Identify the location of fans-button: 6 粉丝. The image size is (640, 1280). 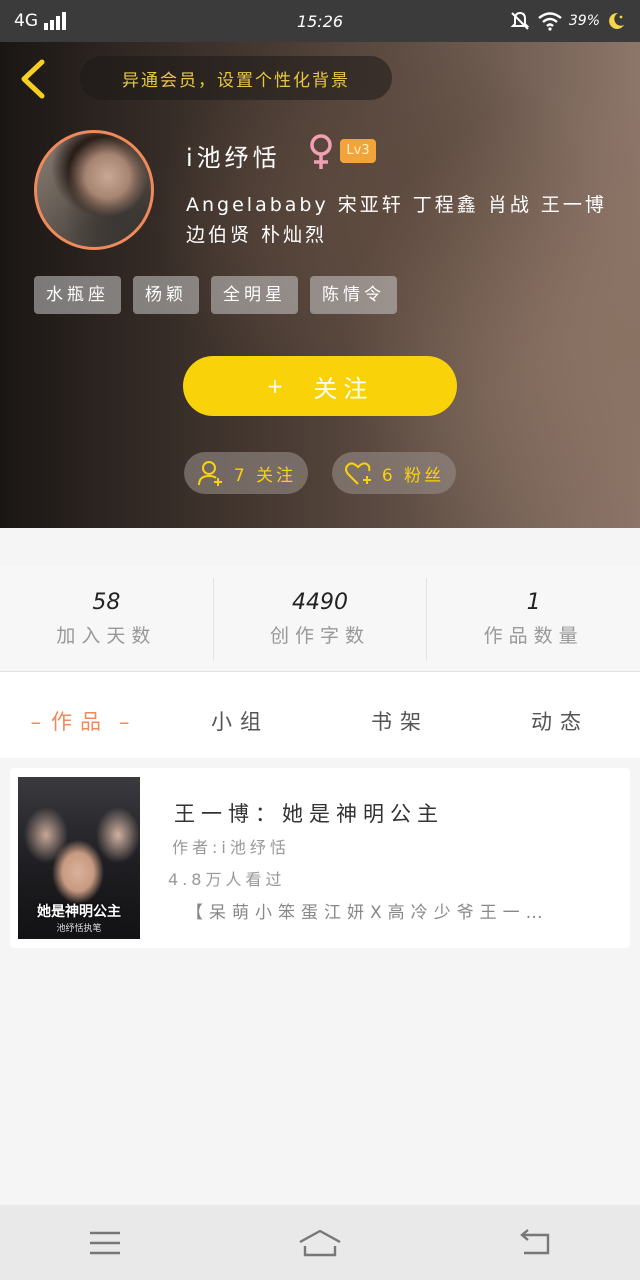
(394, 473).